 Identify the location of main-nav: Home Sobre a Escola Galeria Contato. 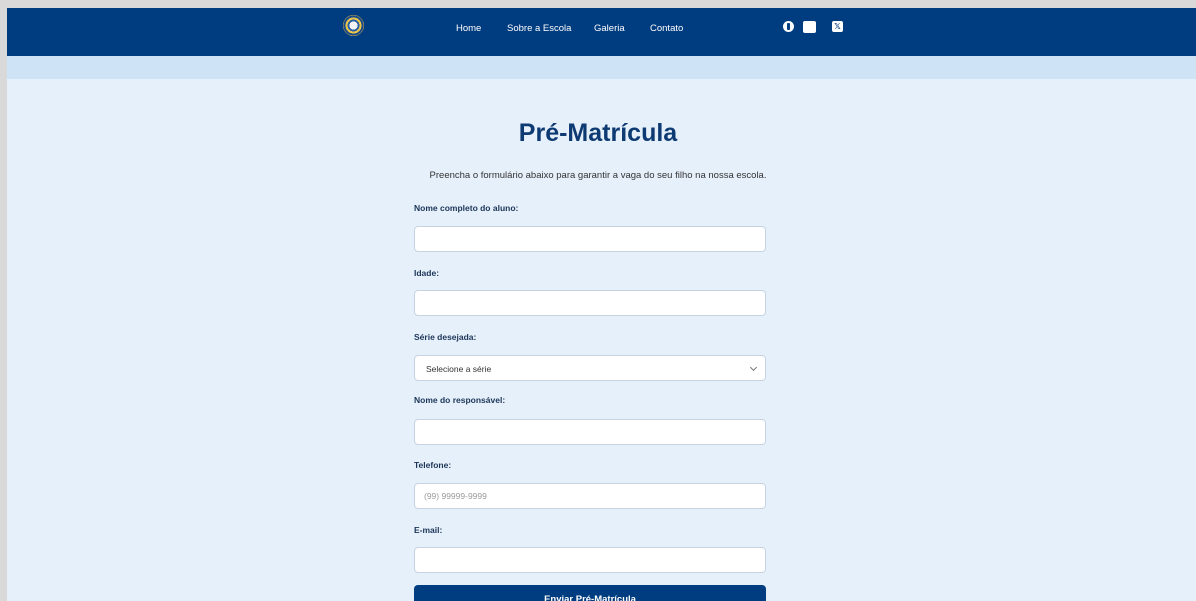
(601, 29).